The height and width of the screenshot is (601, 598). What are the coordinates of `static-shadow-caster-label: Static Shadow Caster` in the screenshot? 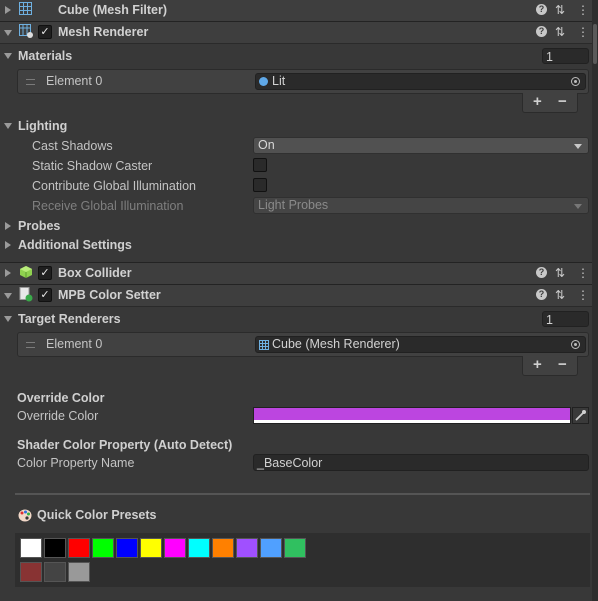 It's located at (92, 166).